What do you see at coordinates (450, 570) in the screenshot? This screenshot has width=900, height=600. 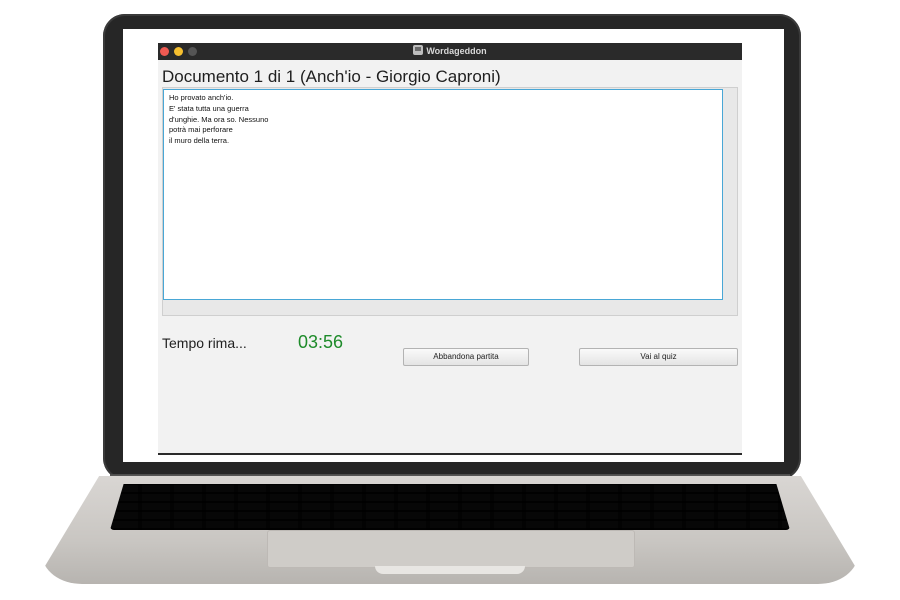 I see `laptop-lip` at bounding box center [450, 570].